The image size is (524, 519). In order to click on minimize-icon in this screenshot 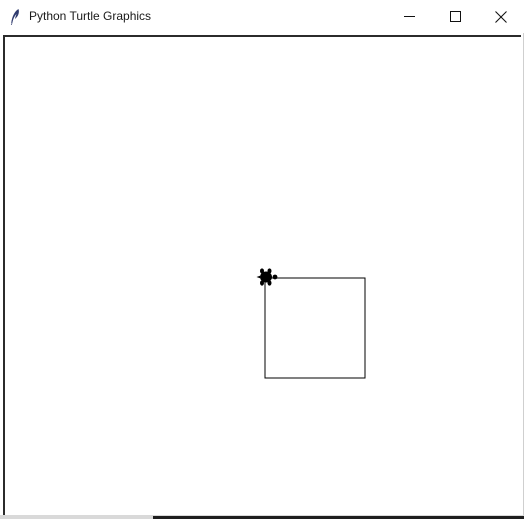, I will do `click(409, 16)`.